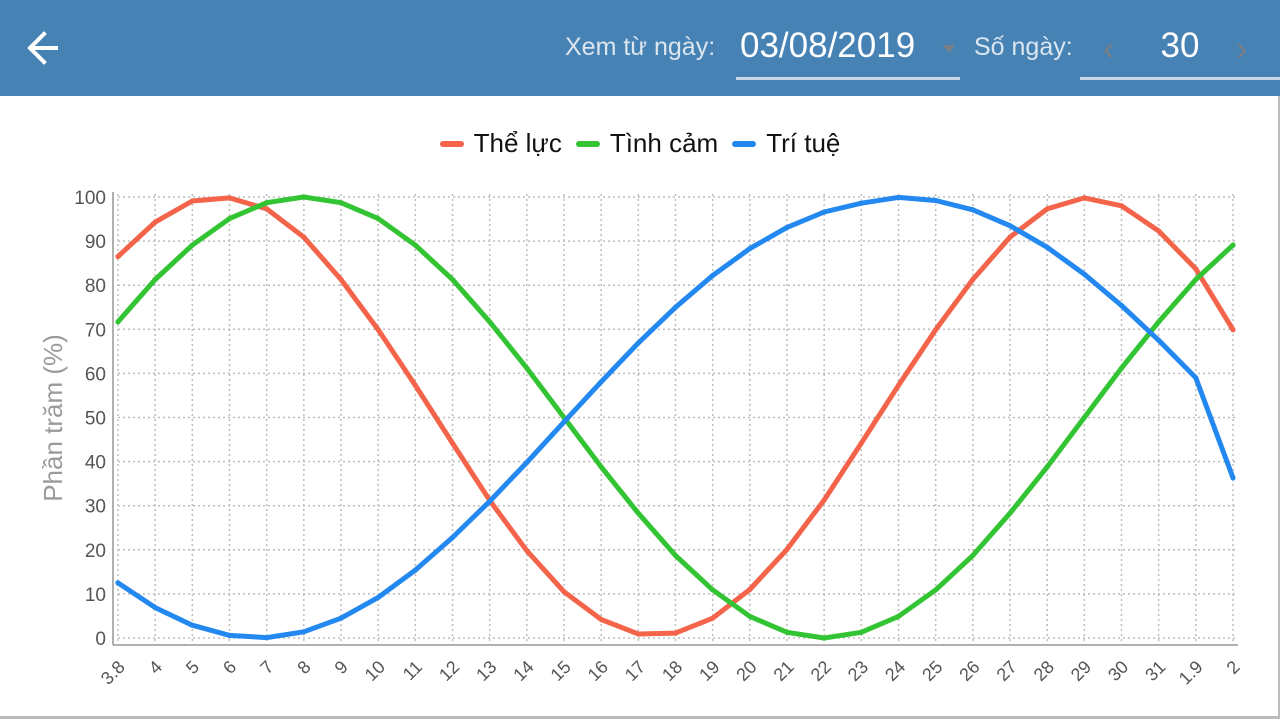 Image resolution: width=1280 pixels, height=720 pixels. What do you see at coordinates (303, 667) in the screenshot?
I see `x-tick-label: 8` at bounding box center [303, 667].